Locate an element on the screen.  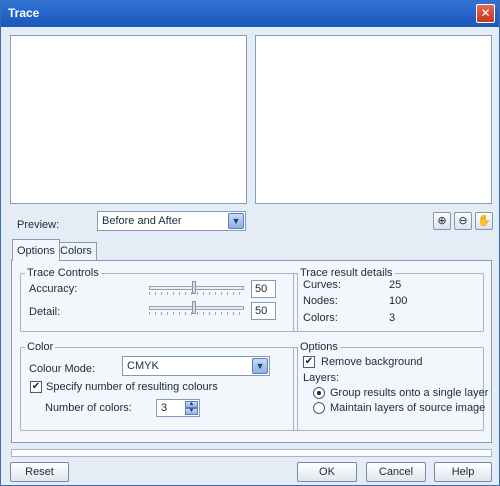
trace-result-title: Trace result details is located at coordinates (346, 273).